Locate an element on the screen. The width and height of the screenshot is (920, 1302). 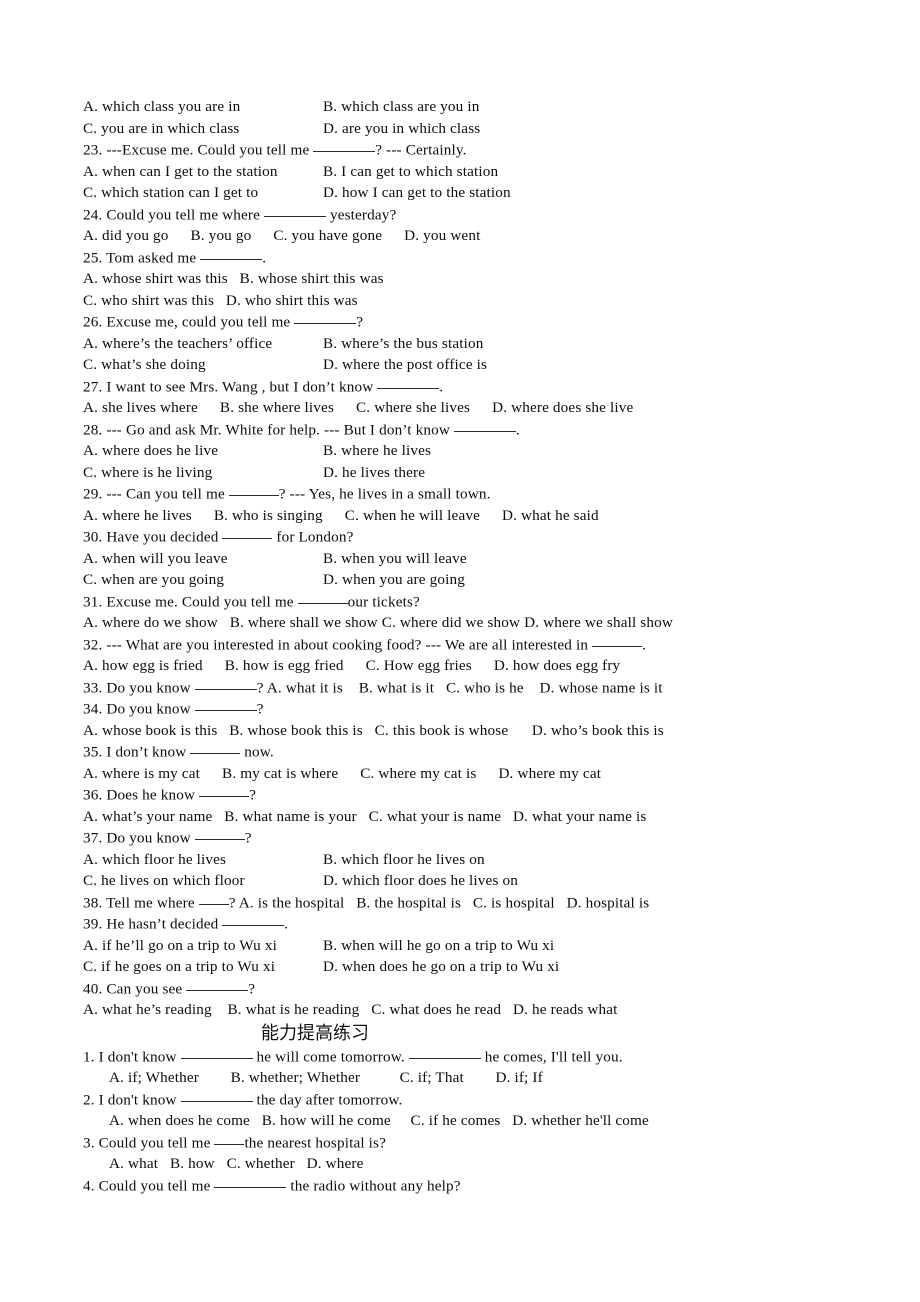
option-choice: B. you go is located at coordinates (221, 235).